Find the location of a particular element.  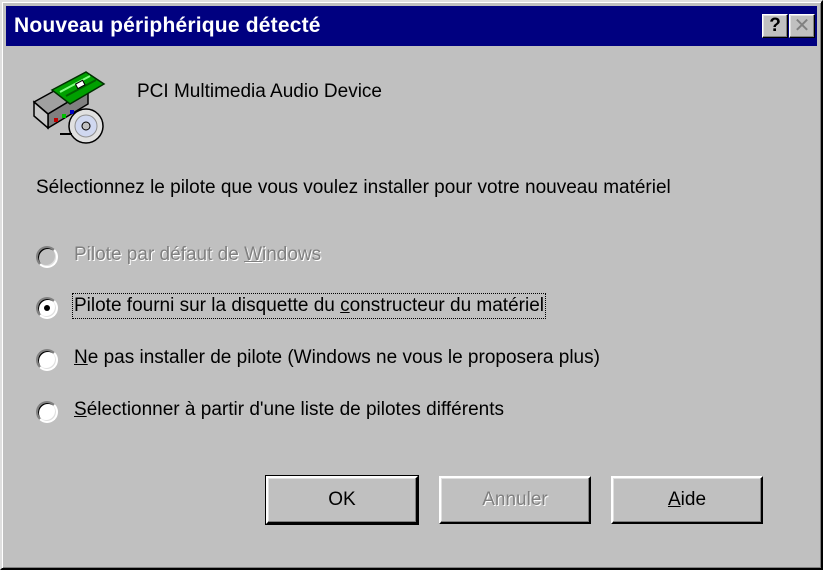

title-bar: Nouveau périphérique détecté ? ✕ is located at coordinates (411, 26).